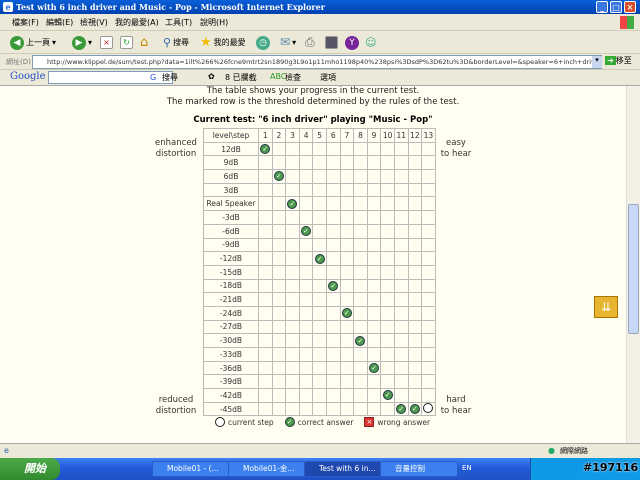 The width and height of the screenshot is (640, 480). I want to click on menu-favorites: 我的最愛(A), so click(137, 22).